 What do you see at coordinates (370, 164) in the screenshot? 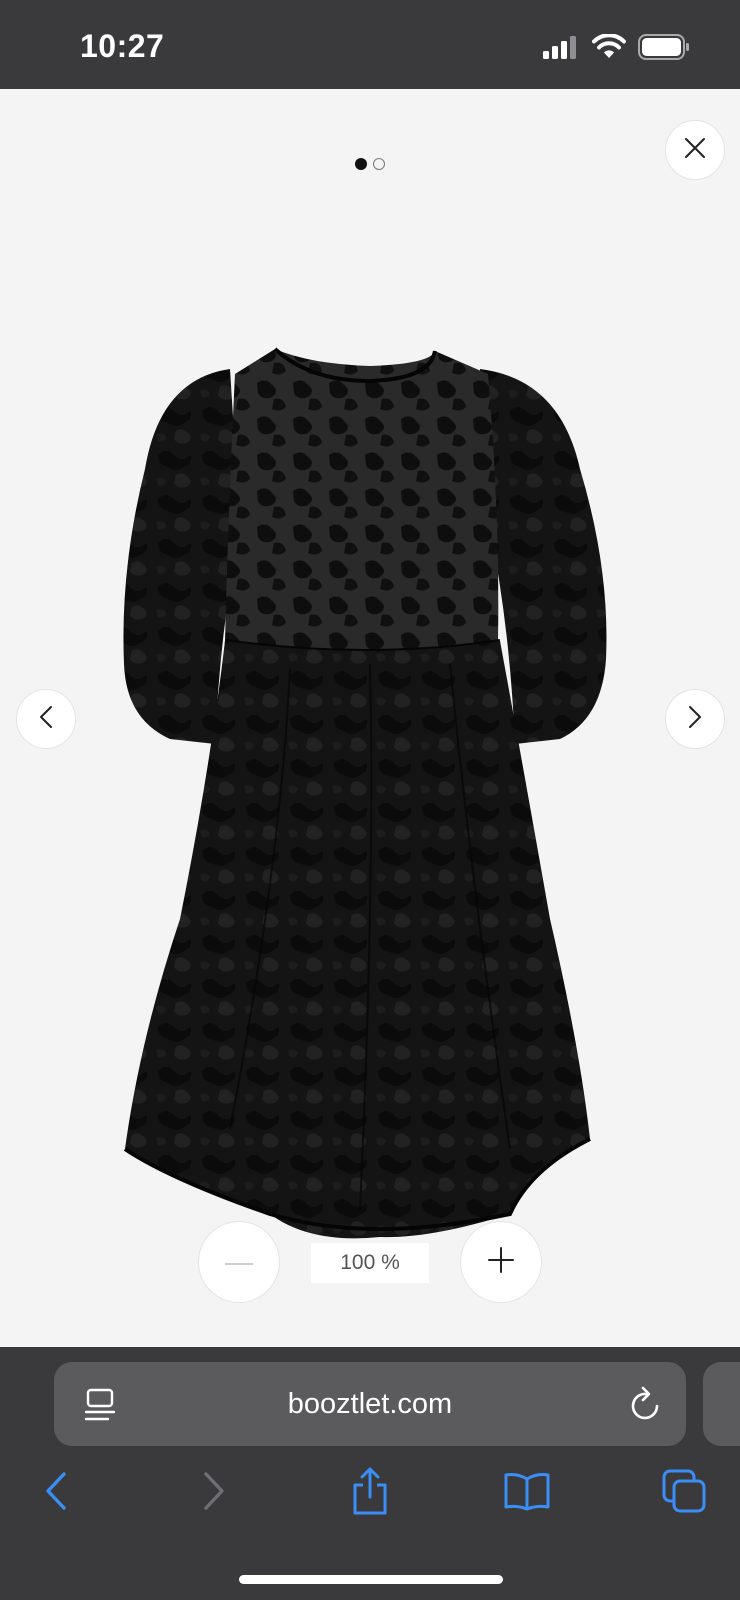
I see `image-pager` at bounding box center [370, 164].